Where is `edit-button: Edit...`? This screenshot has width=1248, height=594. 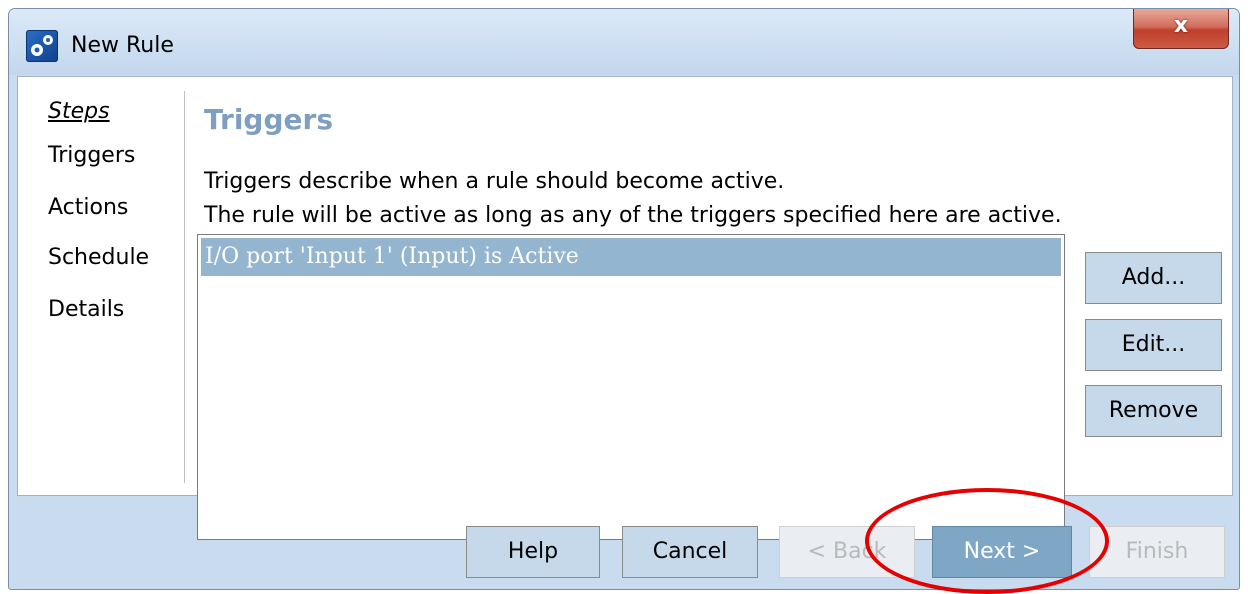
edit-button: Edit... is located at coordinates (1153, 345).